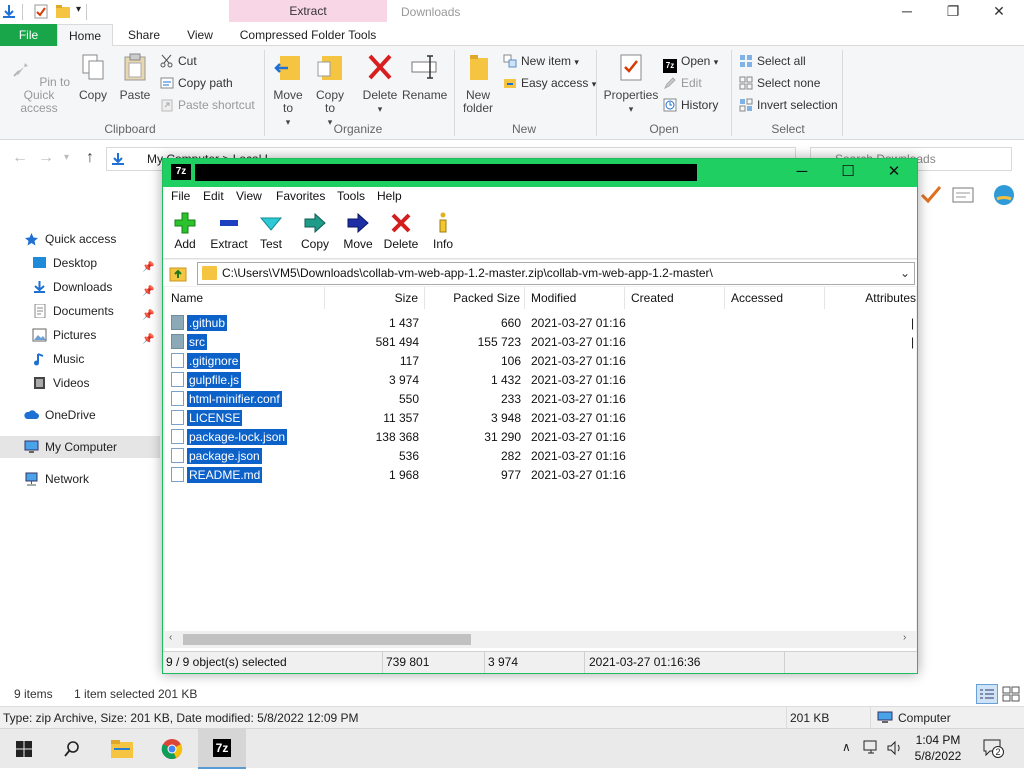  I want to click on qa-customize-chevron-icon: ▾, so click(78, 9).